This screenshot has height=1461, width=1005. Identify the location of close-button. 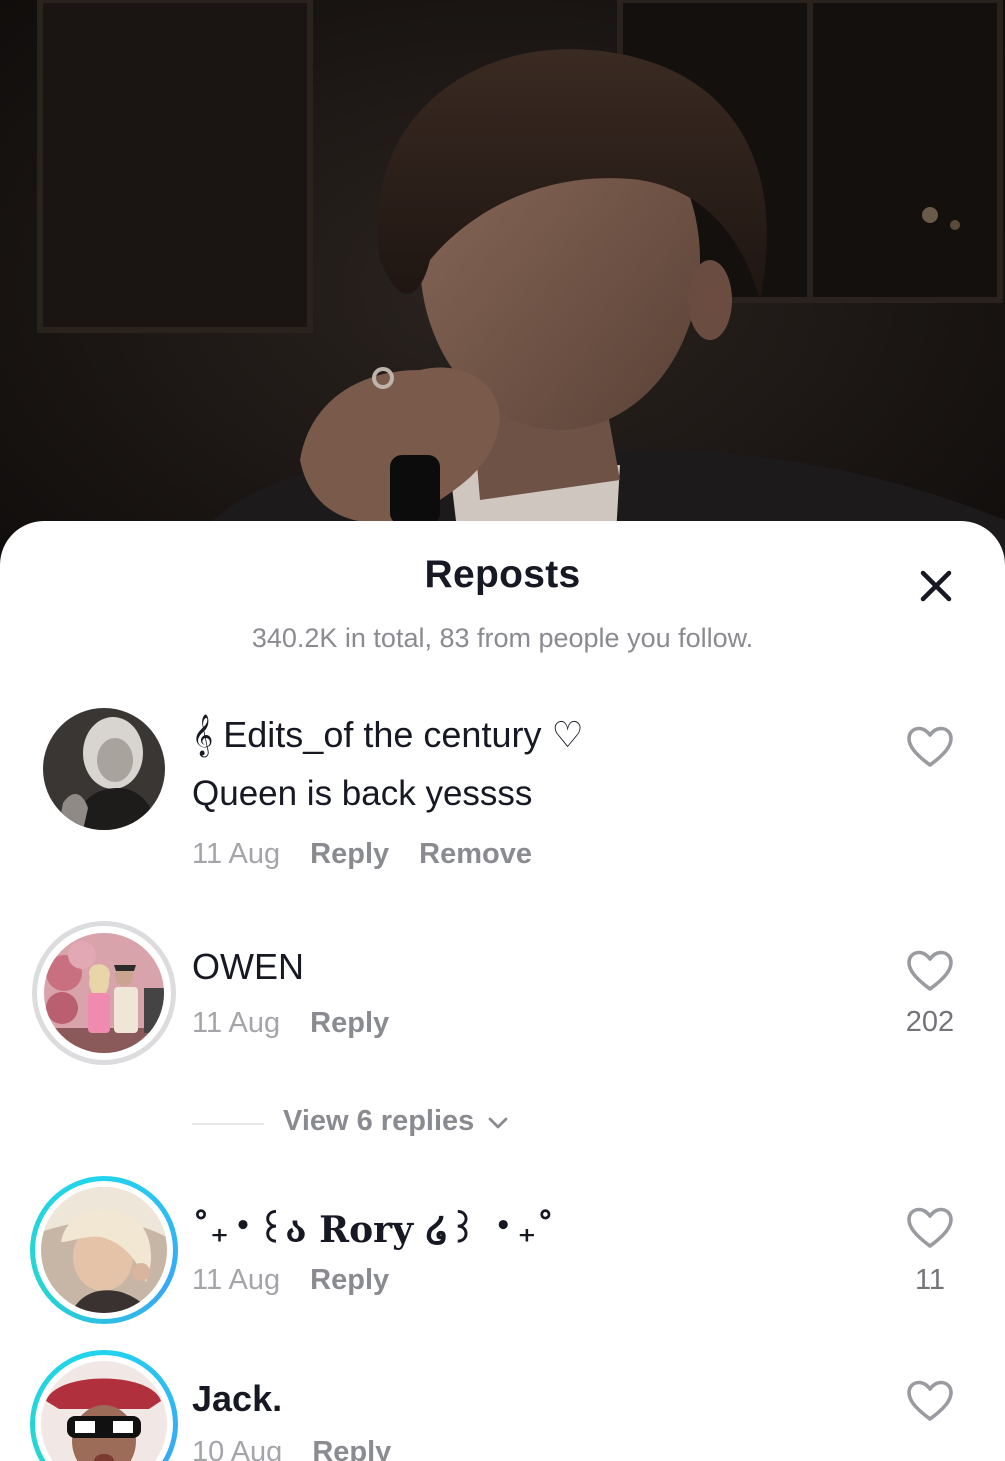
(936, 586).